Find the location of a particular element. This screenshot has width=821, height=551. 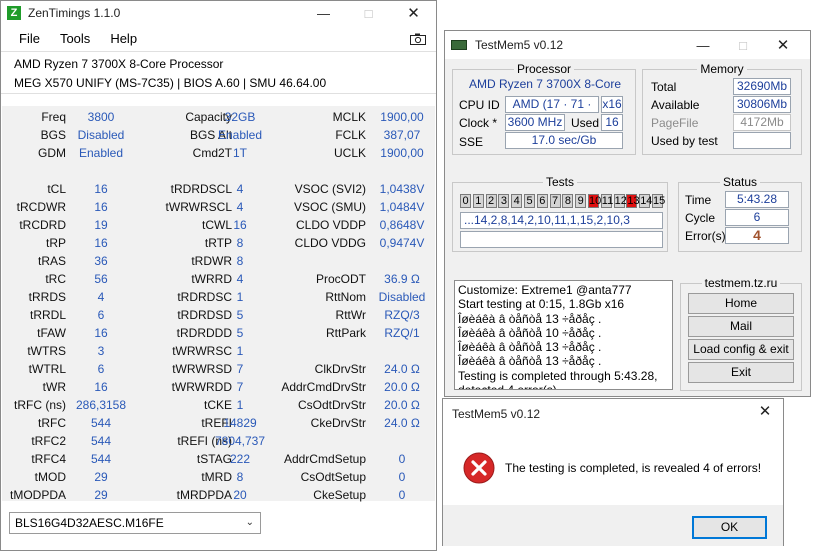

timing-label: ClkDrvStr is located at coordinates (340, 369).